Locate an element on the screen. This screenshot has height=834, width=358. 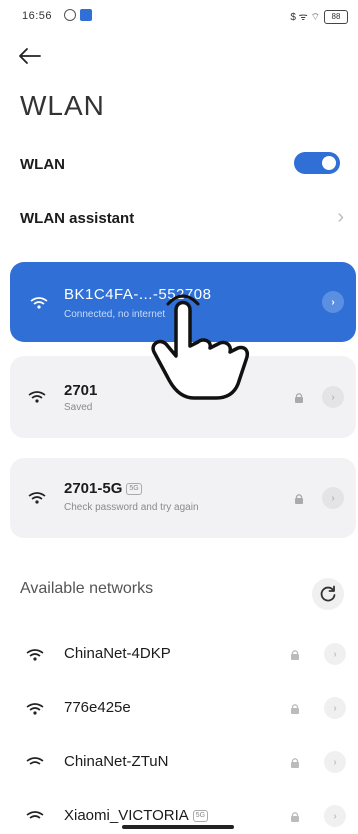
saved-network-card: 2701 Saved › is located at coordinates (183, 397).